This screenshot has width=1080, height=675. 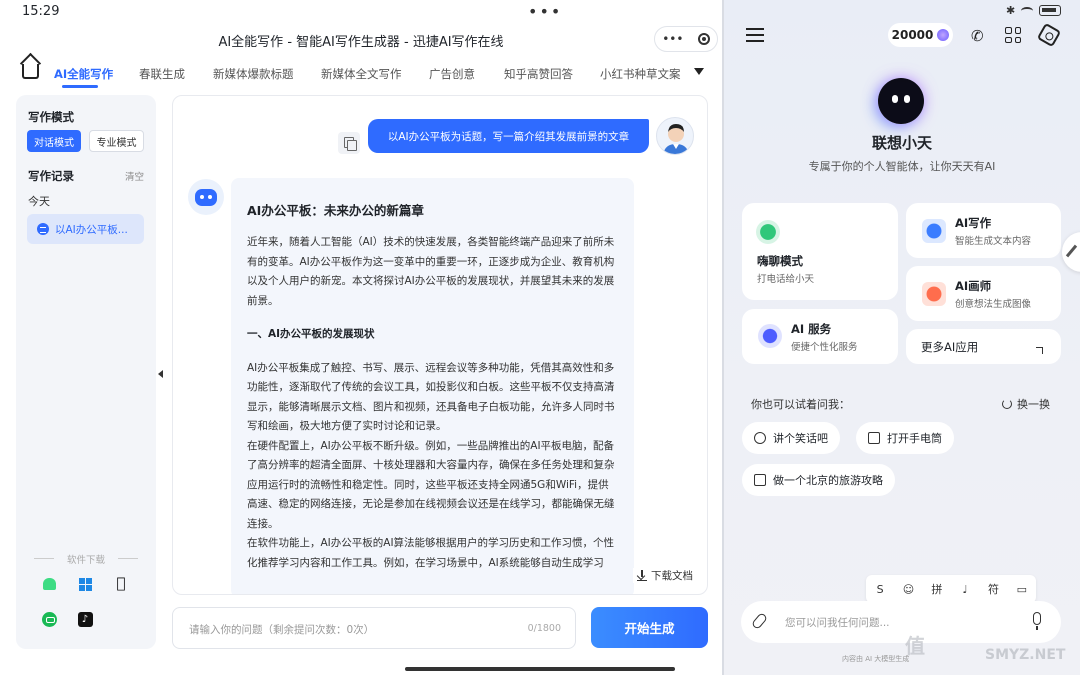 What do you see at coordinates (311, 334) in the screenshot?
I see `answer-section-heading: 一、AI办公平板的发展现状` at bounding box center [311, 334].